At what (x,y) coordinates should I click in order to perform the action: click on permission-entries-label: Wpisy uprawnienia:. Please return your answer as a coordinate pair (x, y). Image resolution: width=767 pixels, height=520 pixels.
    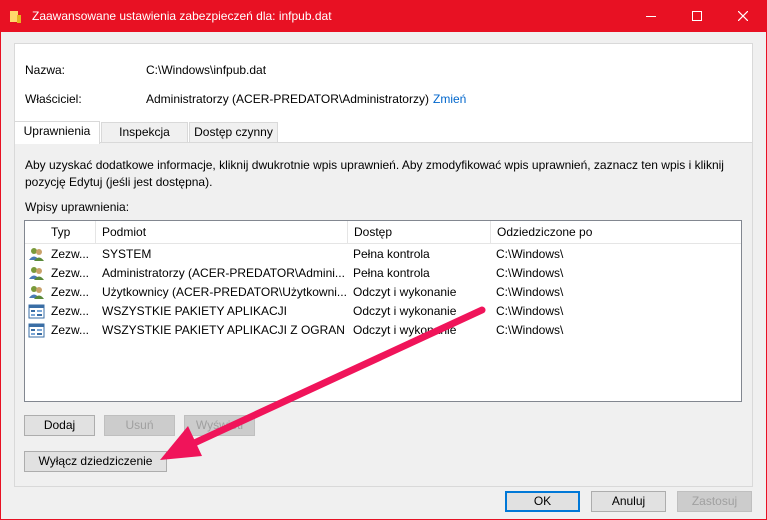
    Looking at the image, I should click on (77, 207).